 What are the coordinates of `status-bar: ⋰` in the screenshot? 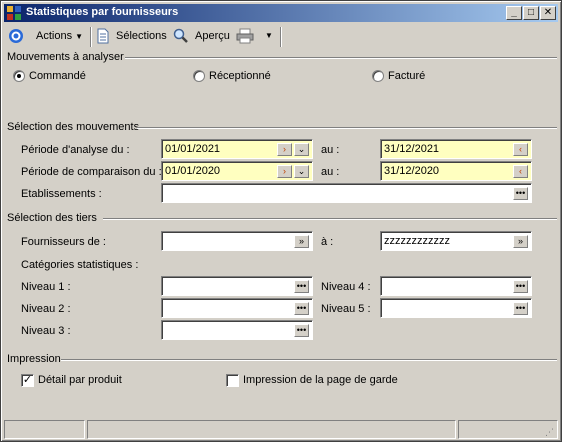 It's located at (281, 429).